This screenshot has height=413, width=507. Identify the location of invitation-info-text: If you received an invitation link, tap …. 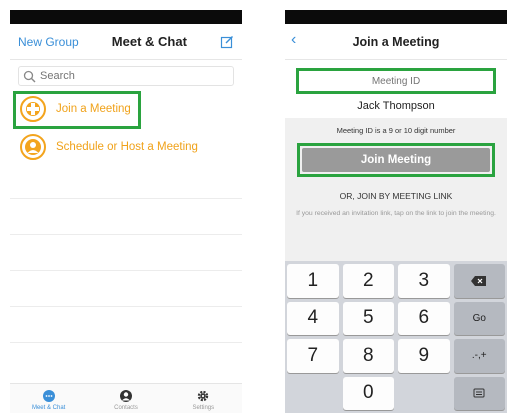
(396, 213).